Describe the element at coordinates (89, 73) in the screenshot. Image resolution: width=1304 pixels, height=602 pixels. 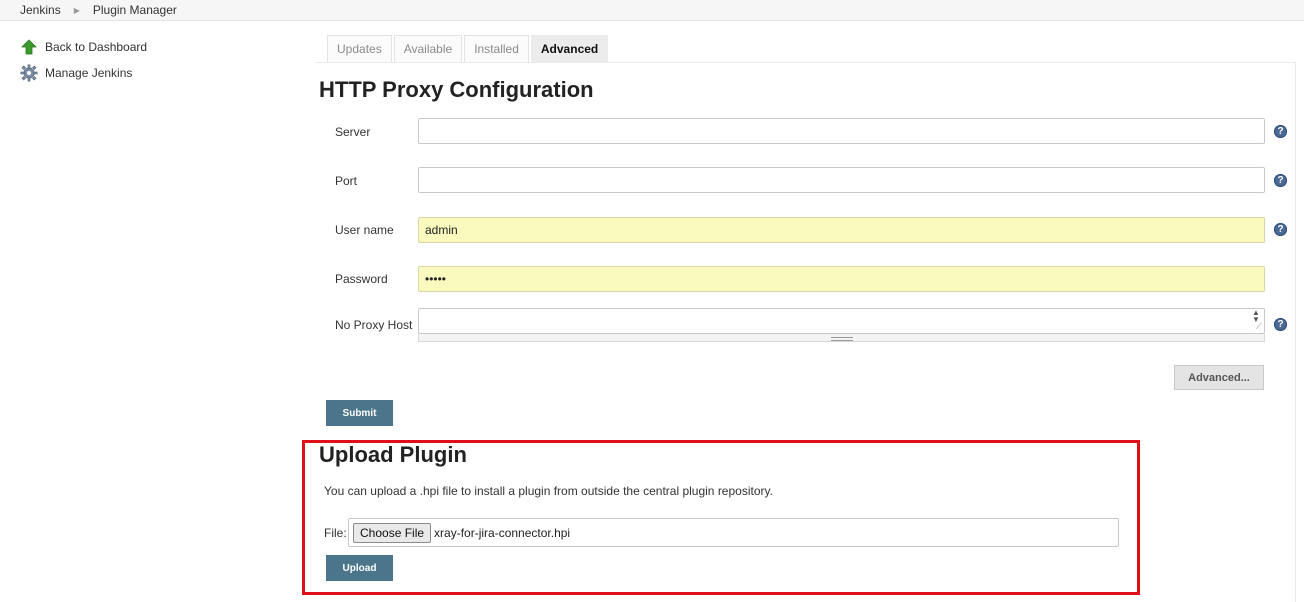
I see `manage-jenkins-label: Manage Jenkins` at that location.